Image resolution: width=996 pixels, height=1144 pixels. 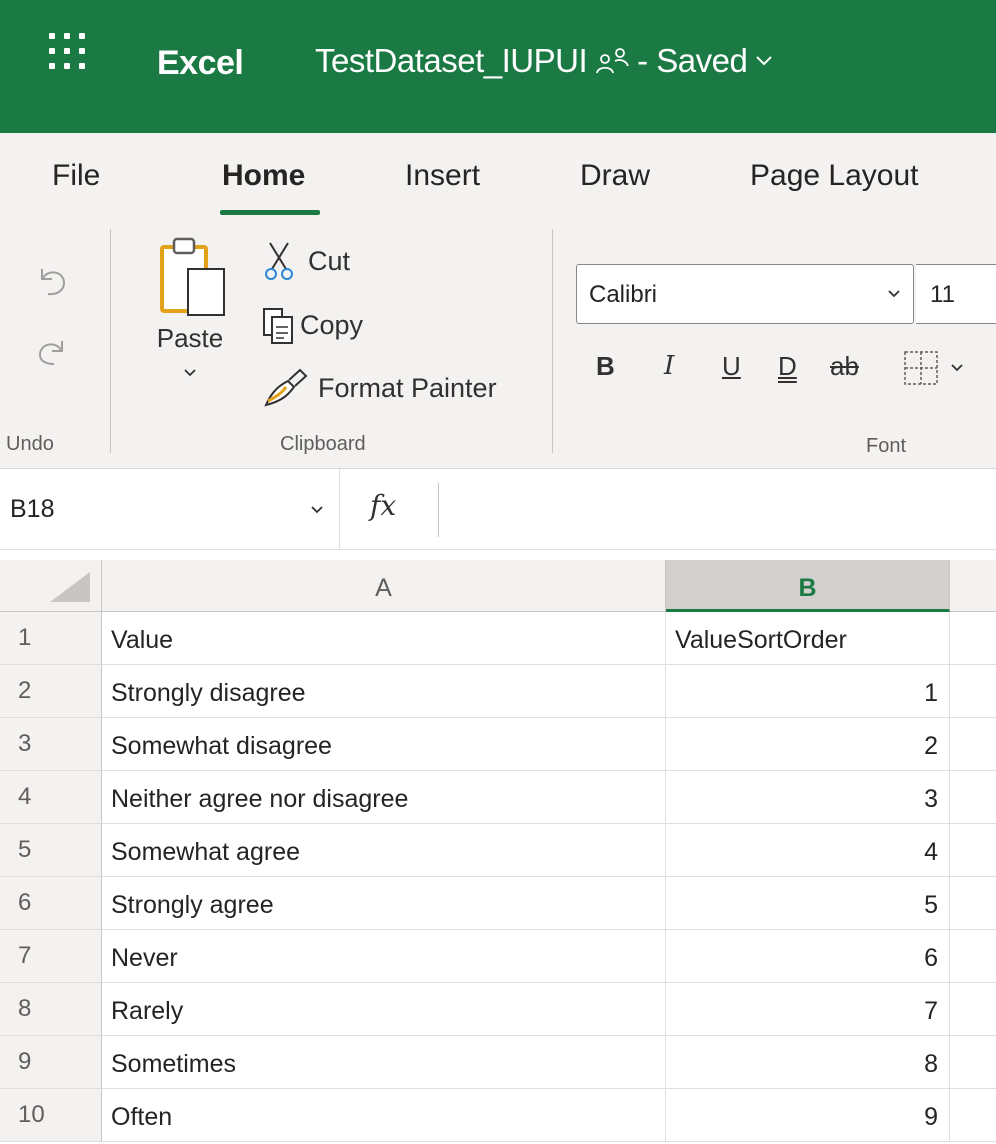 What do you see at coordinates (384, 638) in the screenshot?
I see `table-cell-a: Value` at bounding box center [384, 638].